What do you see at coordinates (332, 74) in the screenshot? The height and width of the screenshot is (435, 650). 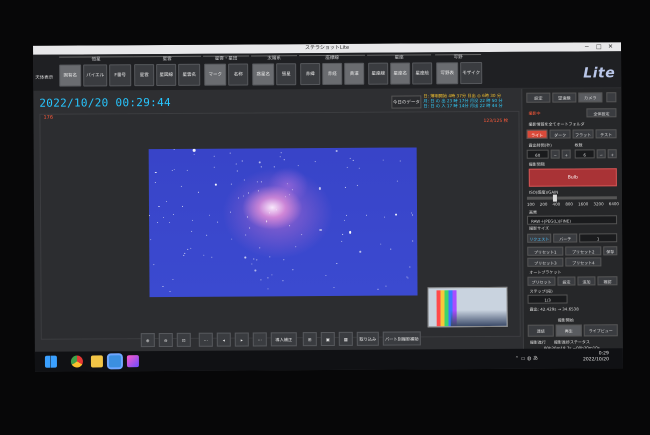 I see `toggle-right-ascension: 赤経` at bounding box center [332, 74].